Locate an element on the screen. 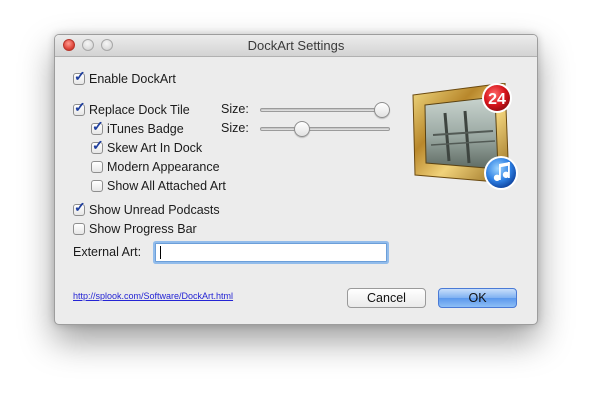  window-title: DockArt Settings is located at coordinates (296, 45).